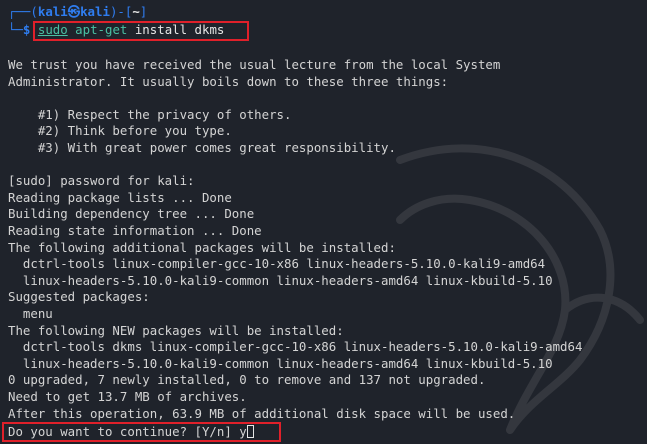 The height and width of the screenshot is (444, 647). Describe the element at coordinates (242, 431) in the screenshot. I see `continue-input: y` at that location.